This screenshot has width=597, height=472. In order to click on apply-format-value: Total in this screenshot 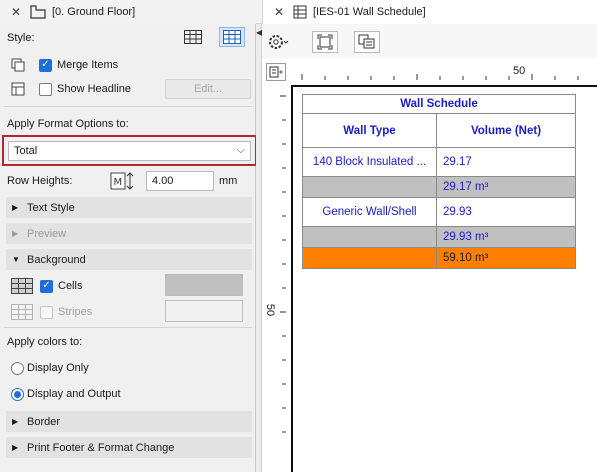, I will do `click(26, 151)`.